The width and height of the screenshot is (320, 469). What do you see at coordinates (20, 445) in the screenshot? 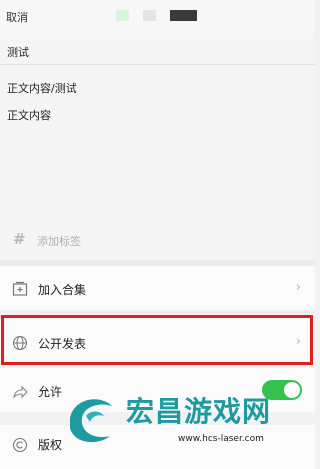
I see `copyright-icon` at bounding box center [20, 445].